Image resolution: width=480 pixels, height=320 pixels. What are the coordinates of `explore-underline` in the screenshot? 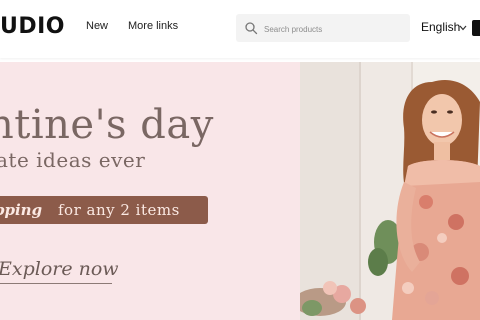 It's located at (56, 283).